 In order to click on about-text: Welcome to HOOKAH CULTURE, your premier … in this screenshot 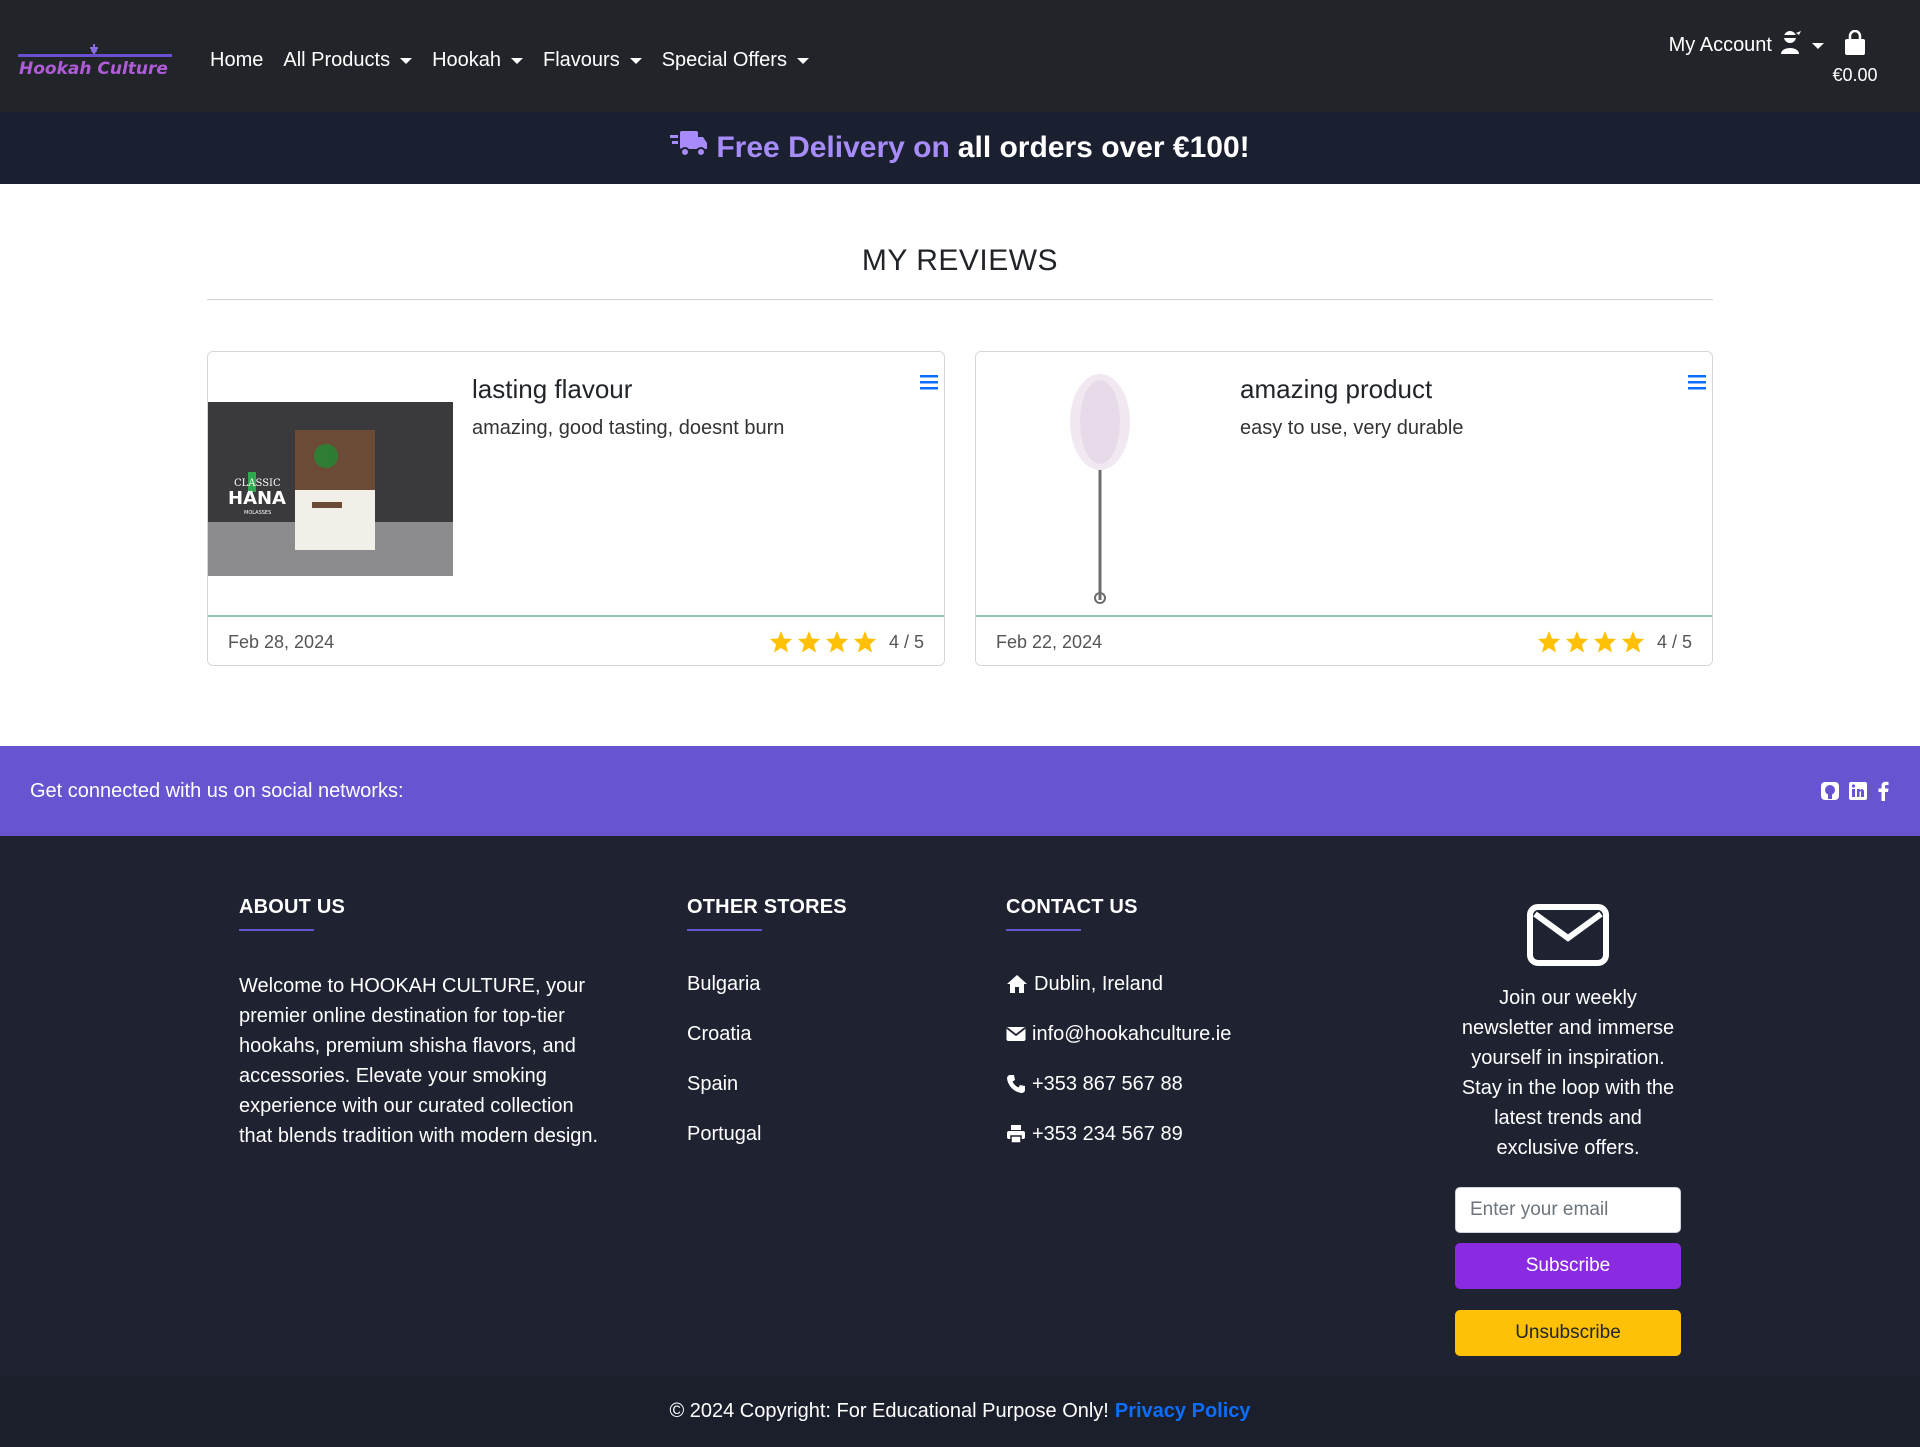, I will do `click(419, 1061)`.